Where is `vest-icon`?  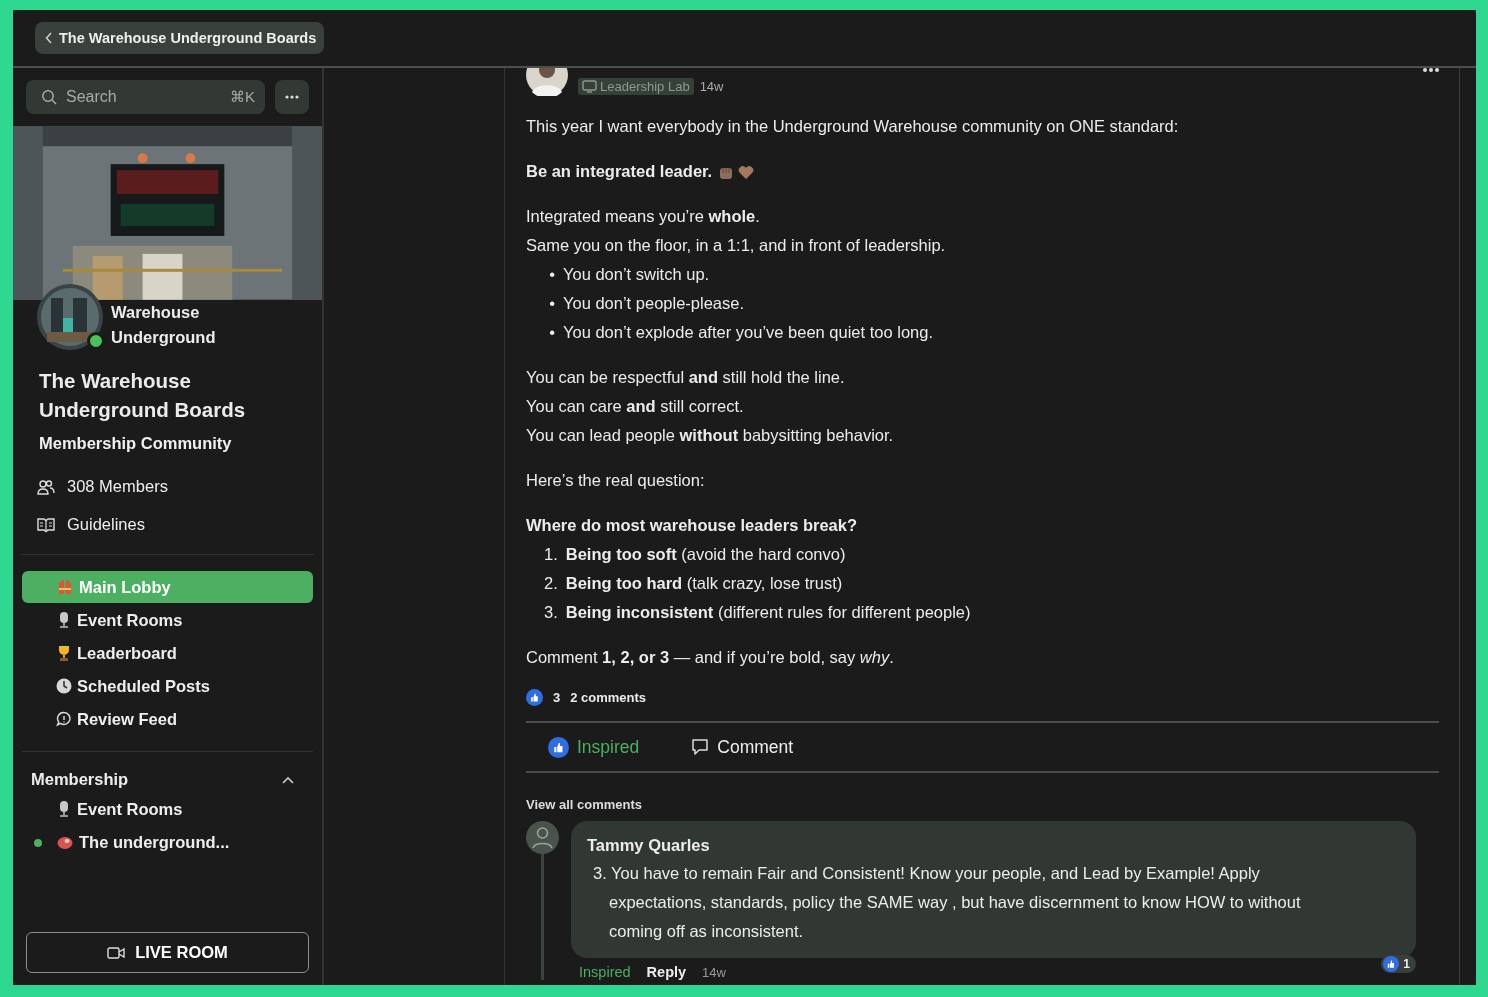 vest-icon is located at coordinates (65, 587).